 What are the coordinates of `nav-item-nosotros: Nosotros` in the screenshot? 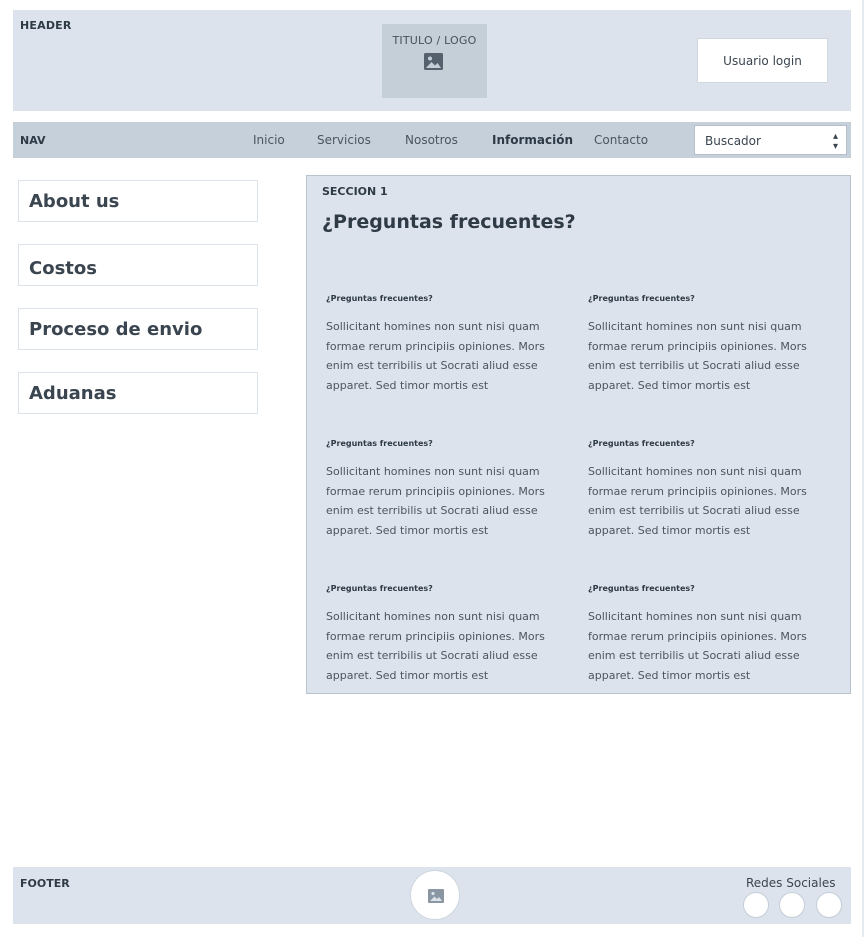 It's located at (431, 140).